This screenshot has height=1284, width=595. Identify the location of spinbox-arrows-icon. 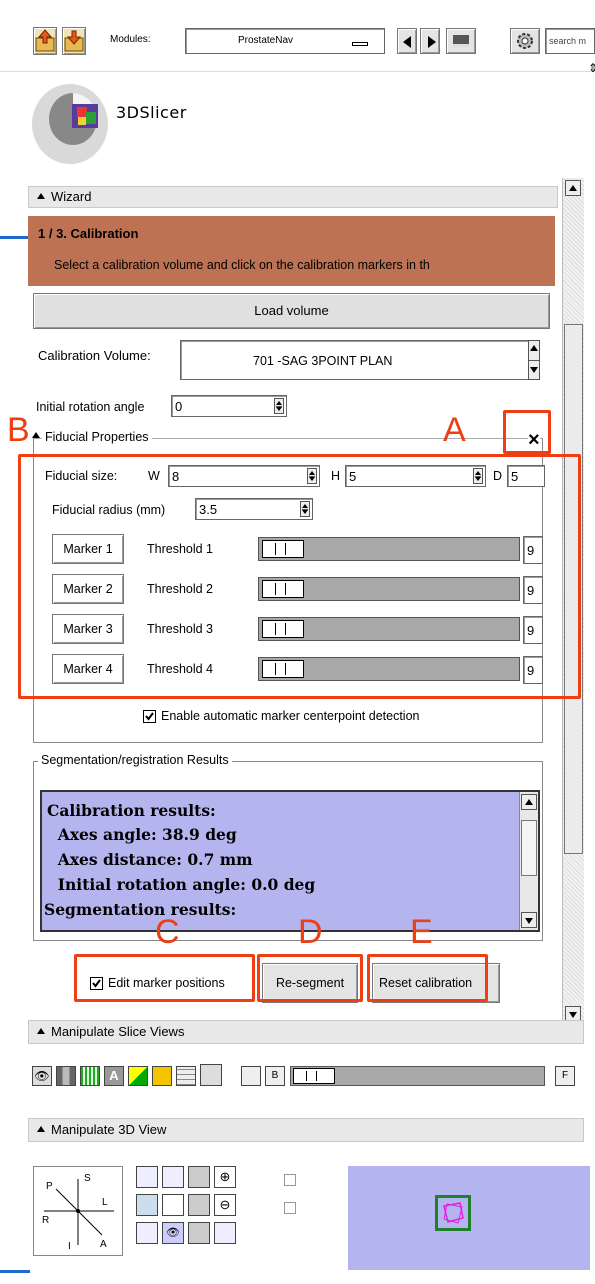
(279, 406).